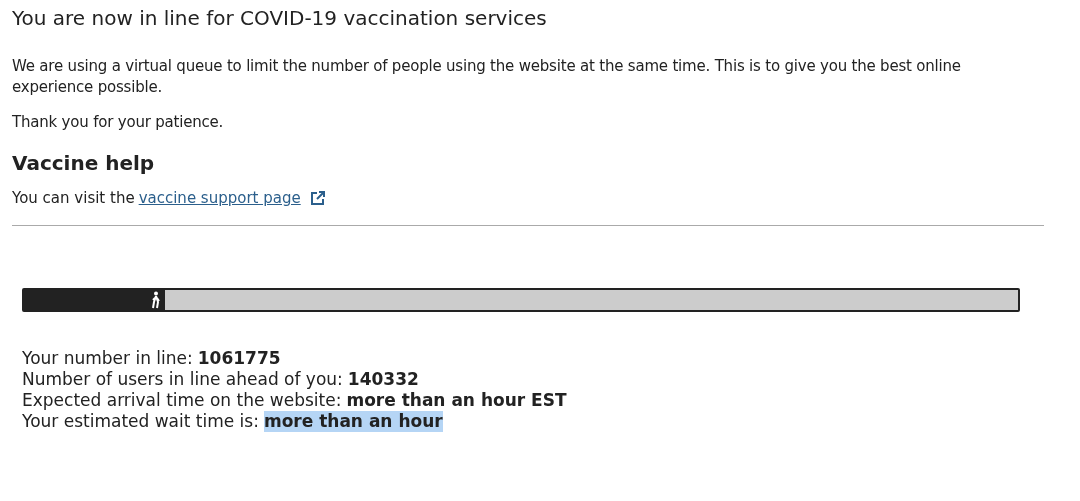  Describe the element at coordinates (487, 77) in the screenshot. I see `paragraph: We are using a virtual queue to limit the number of people using the website at the same time. This is to give you the best online experience possible.` at that location.